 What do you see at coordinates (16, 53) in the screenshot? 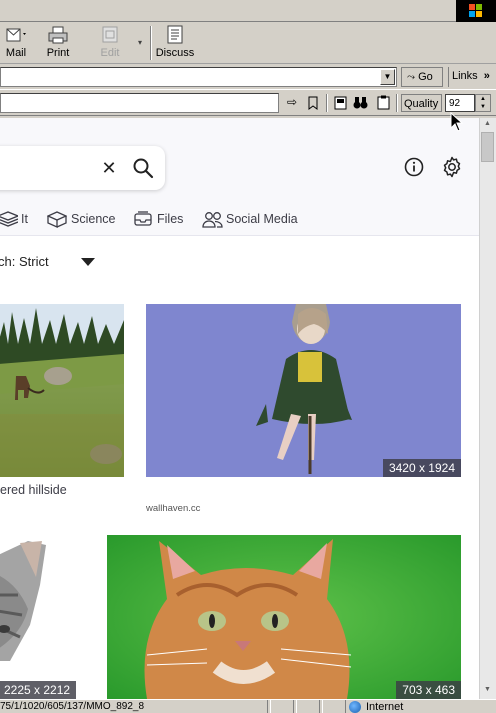
I see `mail-label: Mail` at bounding box center [16, 53].